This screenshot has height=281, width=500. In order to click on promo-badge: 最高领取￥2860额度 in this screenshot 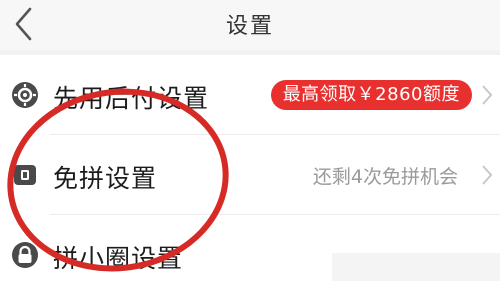, I will do `click(371, 95)`.